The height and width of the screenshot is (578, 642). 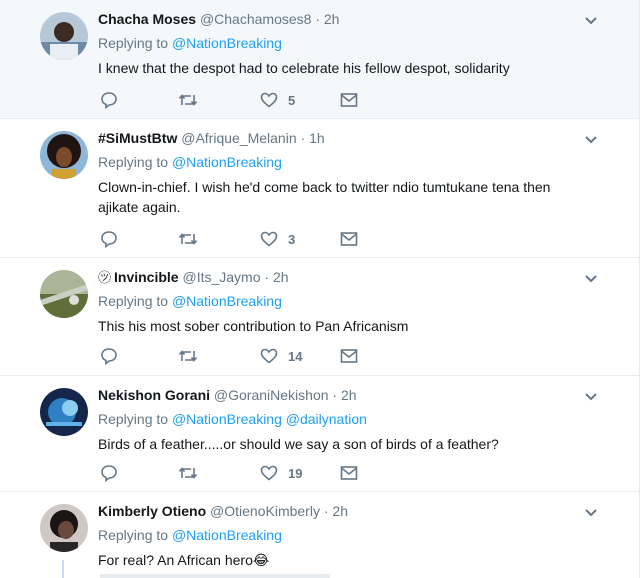 What do you see at coordinates (265, 511) in the screenshot?
I see `screen-name: @OtienoKimberly` at bounding box center [265, 511].